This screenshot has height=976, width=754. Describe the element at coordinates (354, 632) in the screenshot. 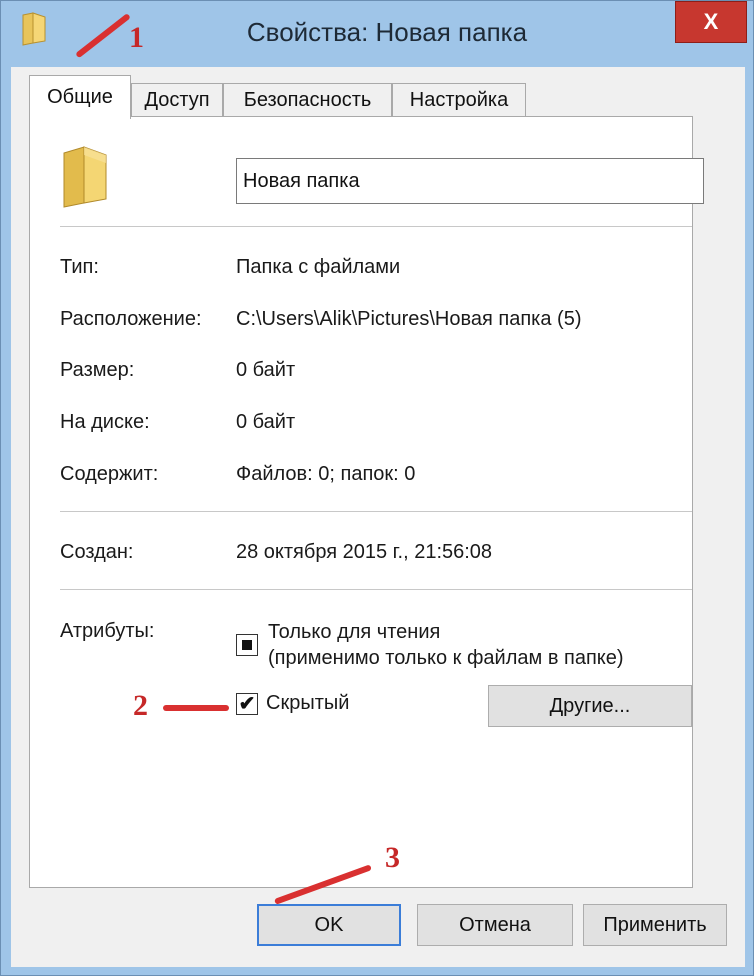

I see `readonly-label: Только для чтения` at that location.